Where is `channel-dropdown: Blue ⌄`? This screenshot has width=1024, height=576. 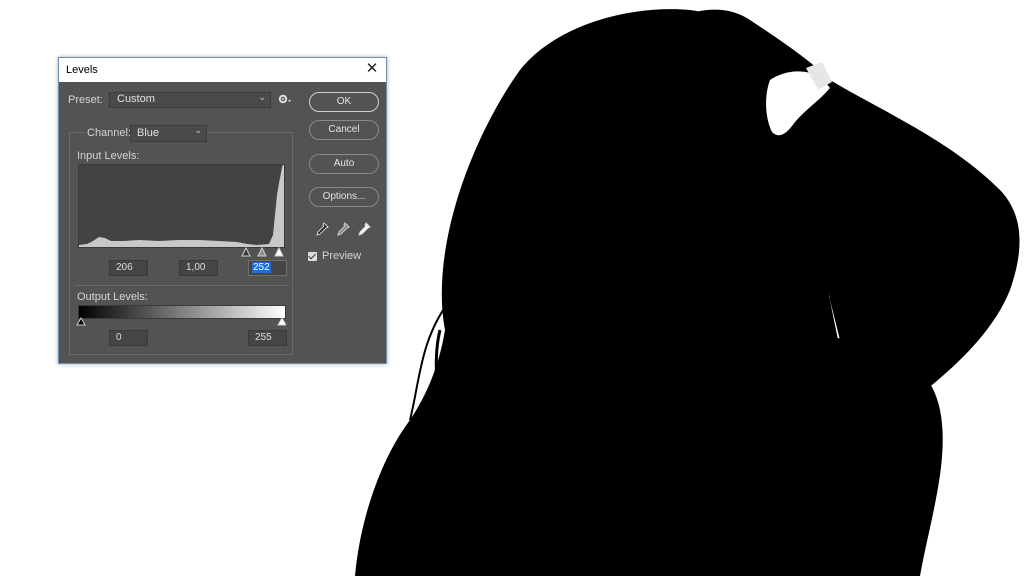
channel-dropdown: Blue ⌄ is located at coordinates (168, 133).